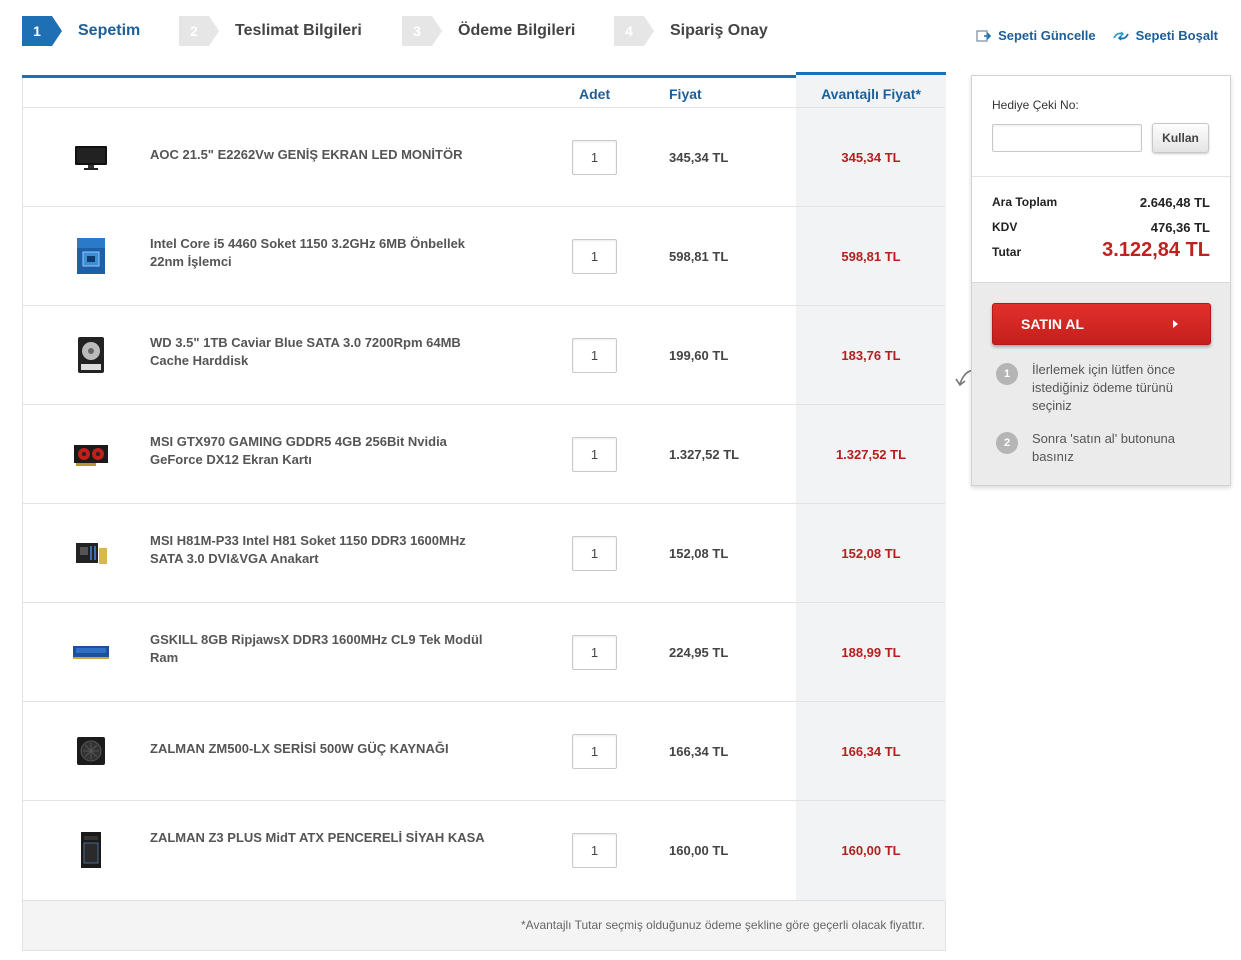 Image resolution: width=1241 pixels, height=960 pixels. What do you see at coordinates (322, 749) in the screenshot?
I see `product-name: ZALMAN ZM500-LX SERİSİ 500W GÜÇ KAYNAĞI` at bounding box center [322, 749].